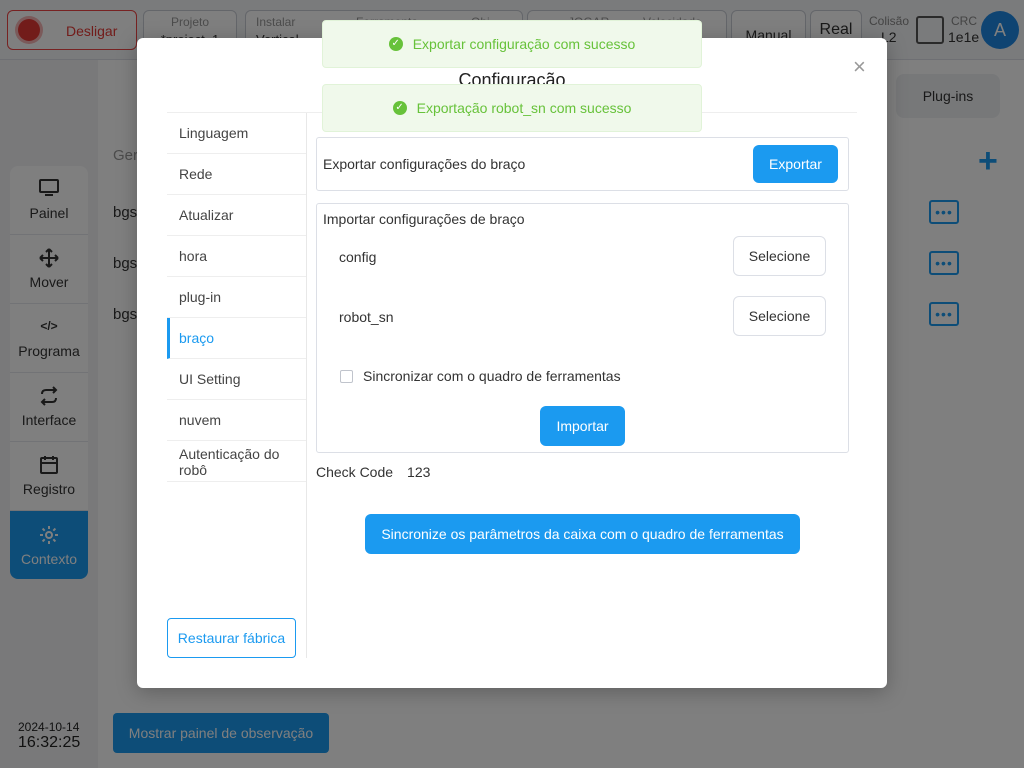  I want to click on menu-item-plugin: plug-in, so click(236, 297).